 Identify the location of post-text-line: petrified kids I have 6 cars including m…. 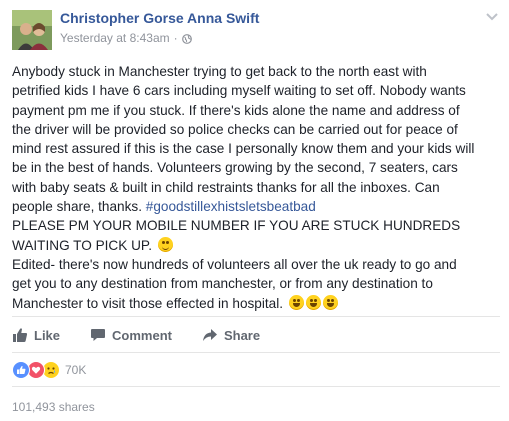
(239, 91).